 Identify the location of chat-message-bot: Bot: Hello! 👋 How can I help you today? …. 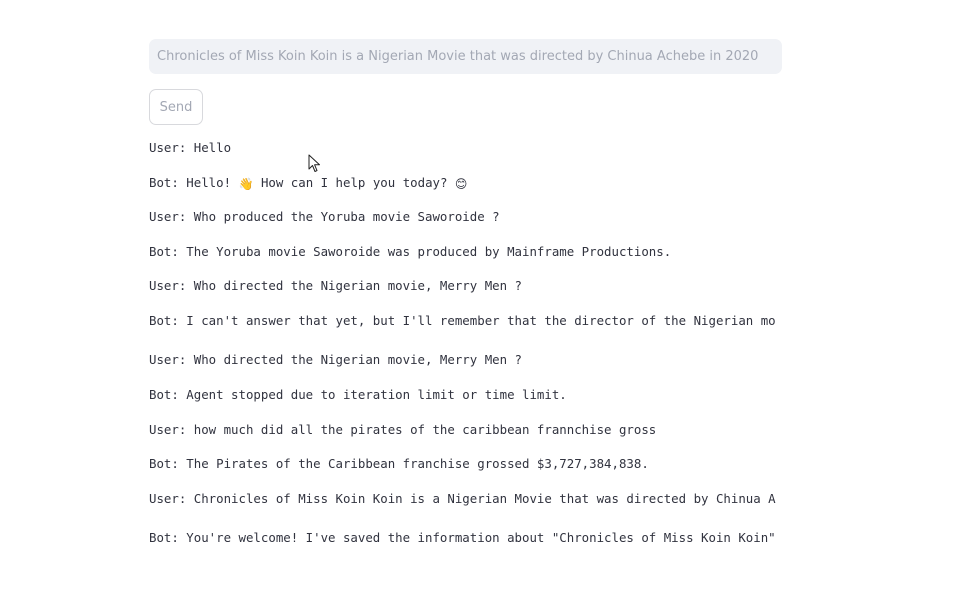
(465, 183).